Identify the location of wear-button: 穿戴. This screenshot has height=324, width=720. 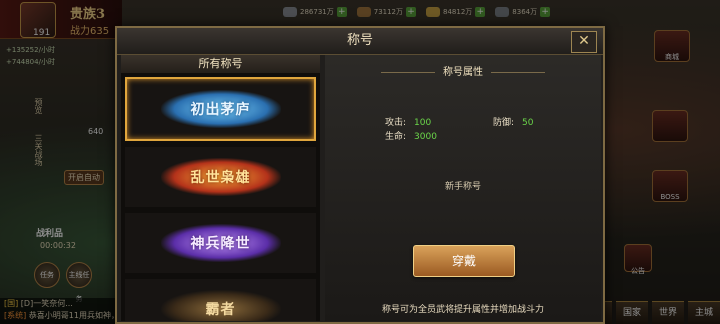
(464, 261).